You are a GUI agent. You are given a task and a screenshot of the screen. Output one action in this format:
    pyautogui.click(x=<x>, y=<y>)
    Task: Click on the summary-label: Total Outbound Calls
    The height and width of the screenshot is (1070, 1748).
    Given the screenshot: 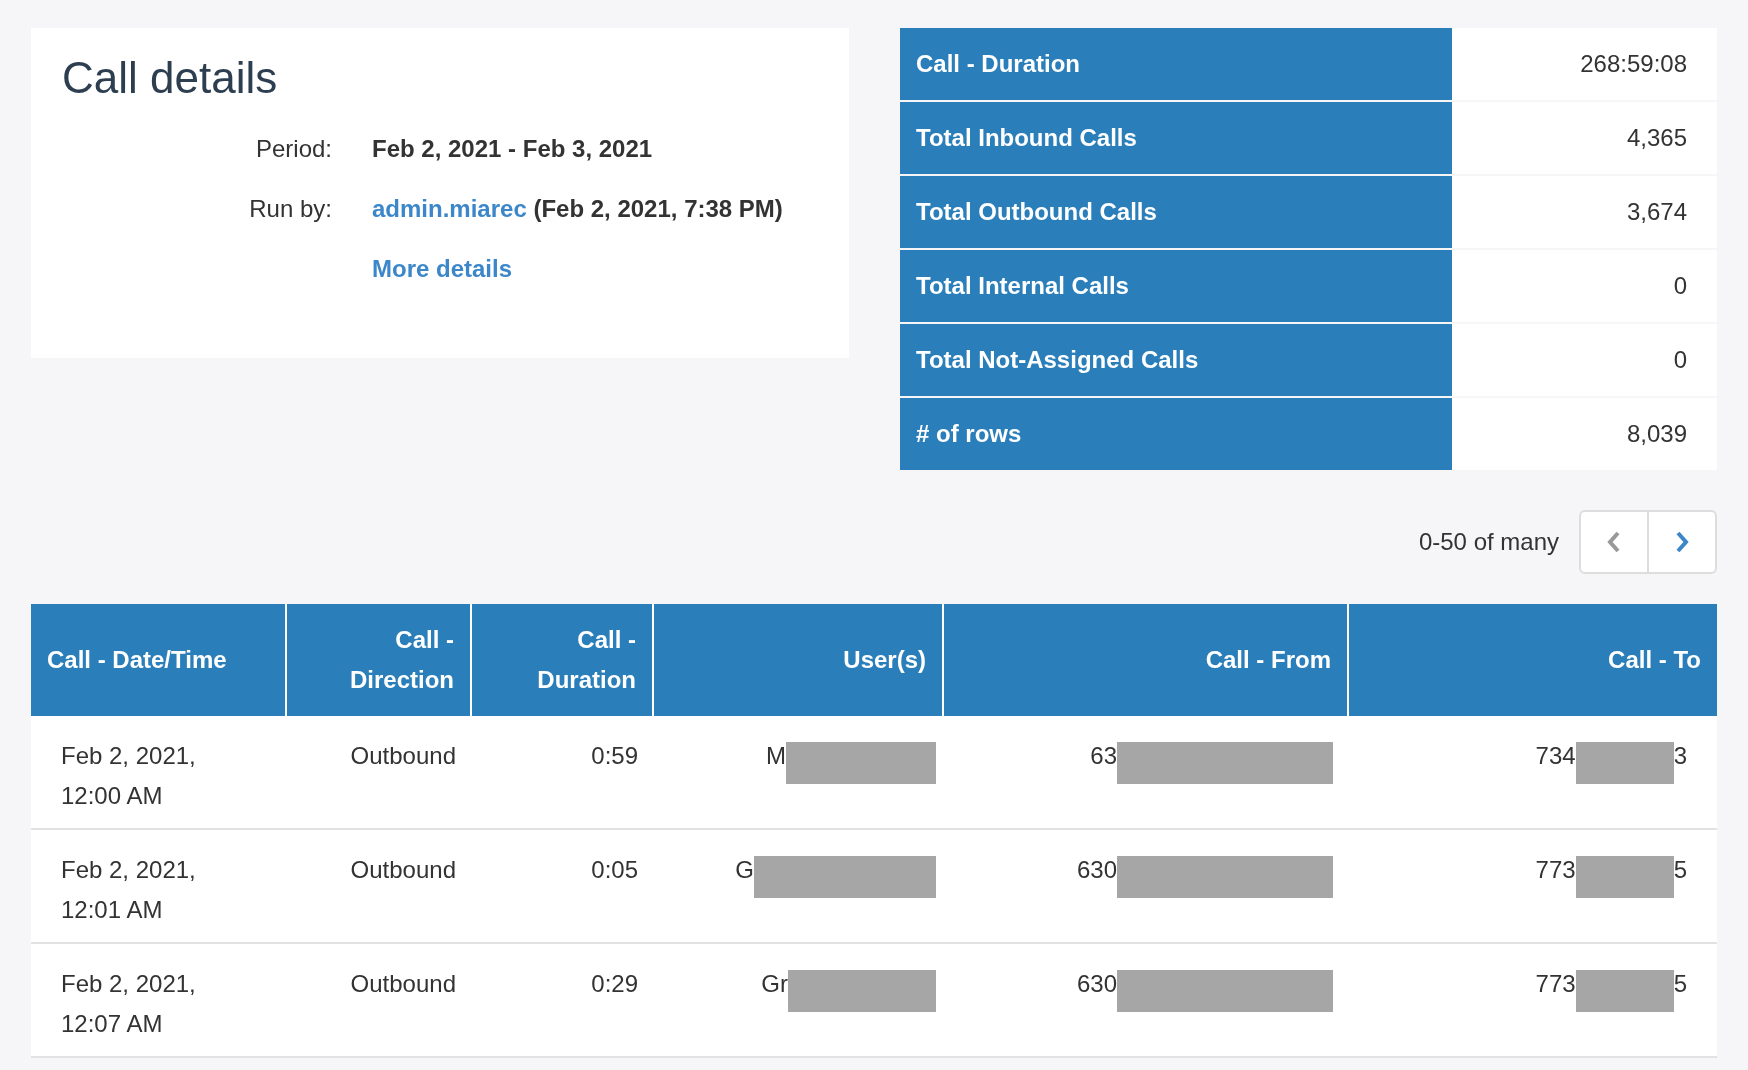 What is the action you would take?
    pyautogui.click(x=1176, y=212)
    